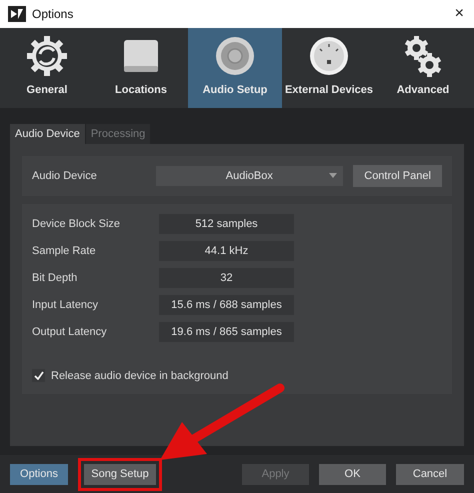 The width and height of the screenshot is (474, 493). Describe the element at coordinates (17, 14) in the screenshot. I see `app-logo-icon` at that location.